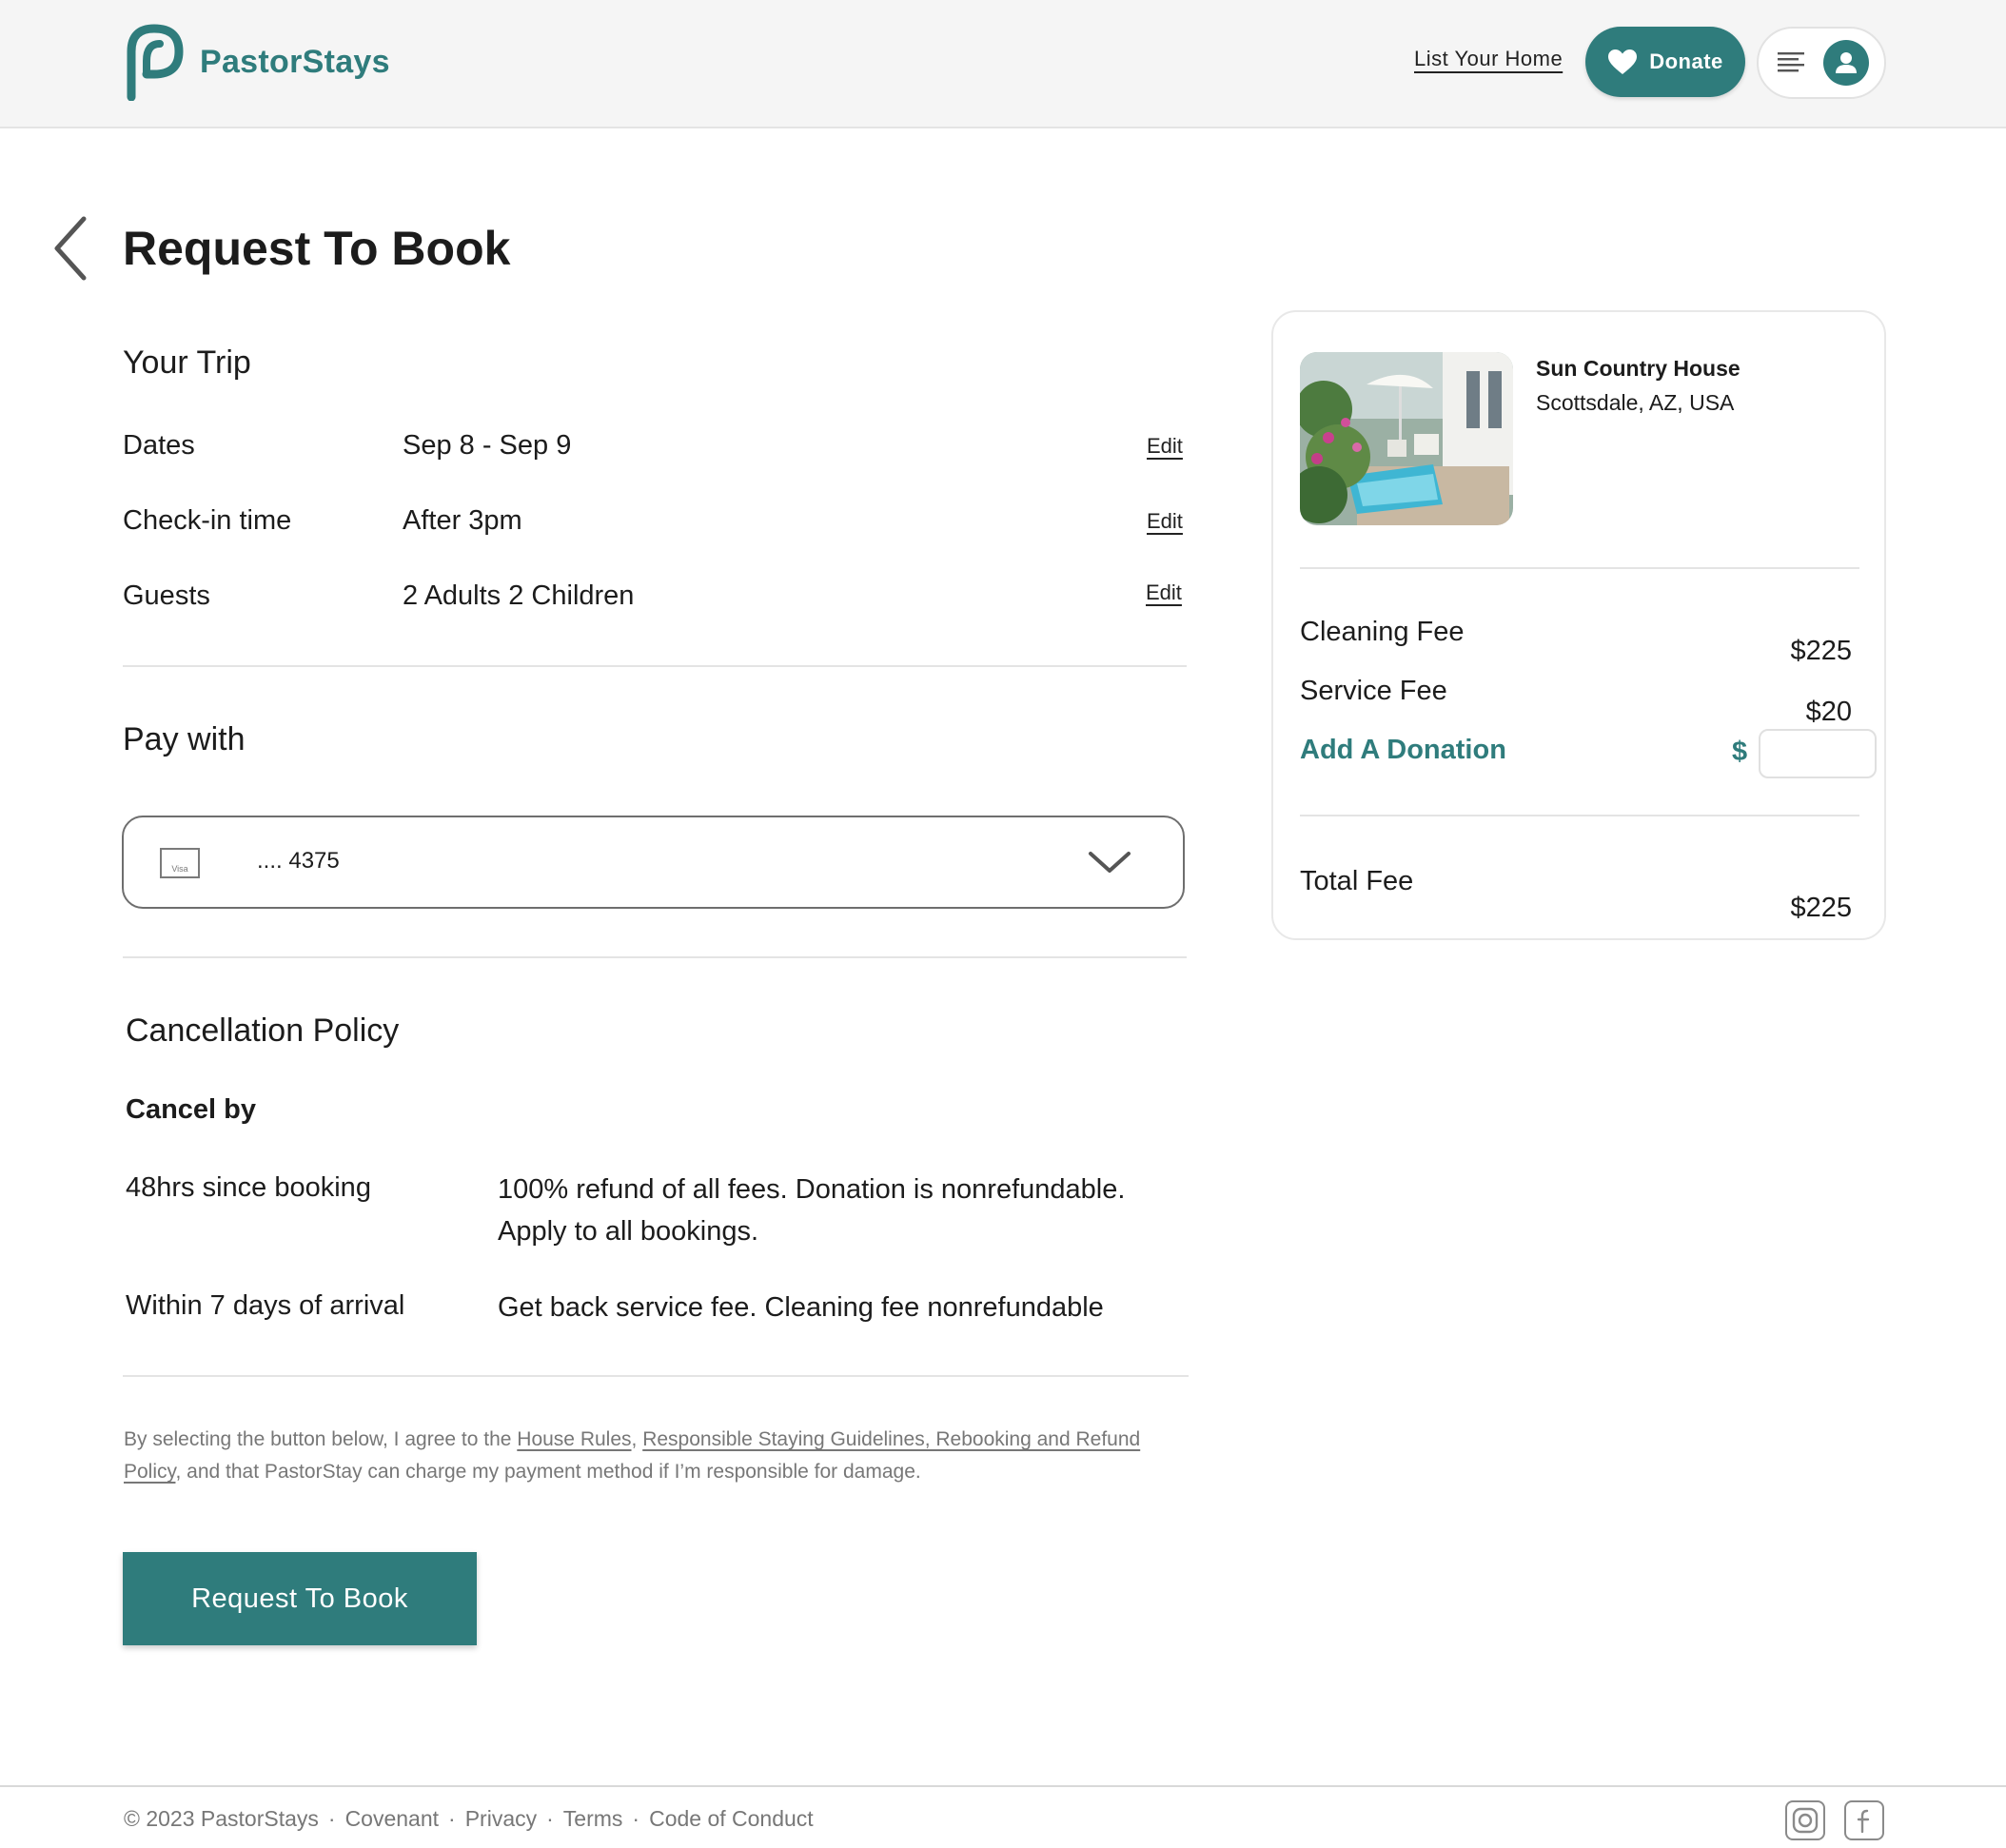 This screenshot has width=2006, height=1848. I want to click on checkin-label: Check-in time, so click(208, 520).